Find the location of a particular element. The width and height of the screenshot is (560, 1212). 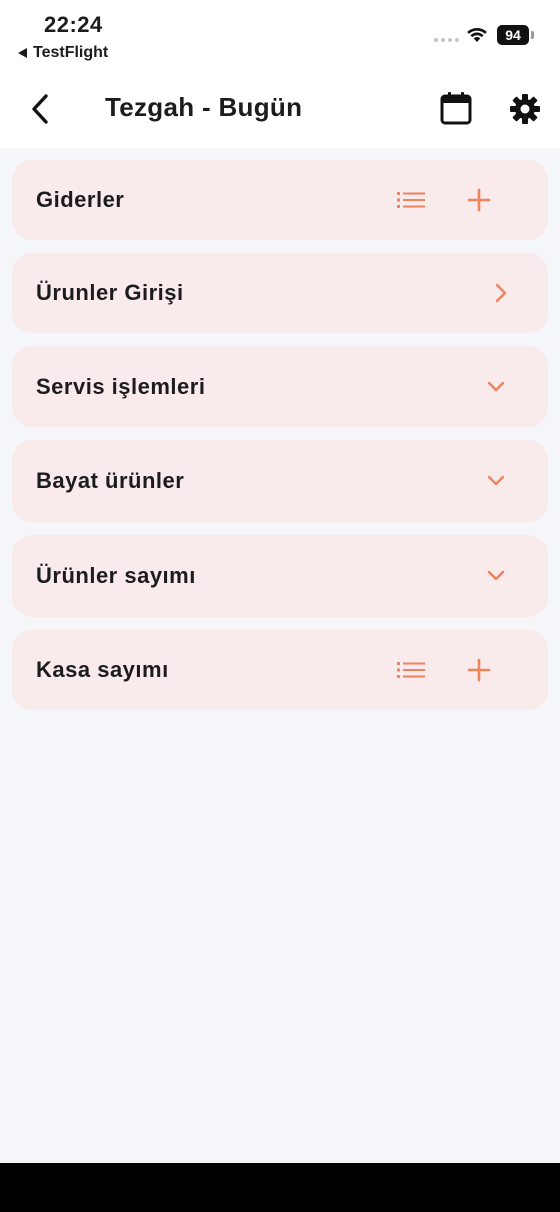

section-servis-islemleri: Servis işlemleri is located at coordinates (280, 386).